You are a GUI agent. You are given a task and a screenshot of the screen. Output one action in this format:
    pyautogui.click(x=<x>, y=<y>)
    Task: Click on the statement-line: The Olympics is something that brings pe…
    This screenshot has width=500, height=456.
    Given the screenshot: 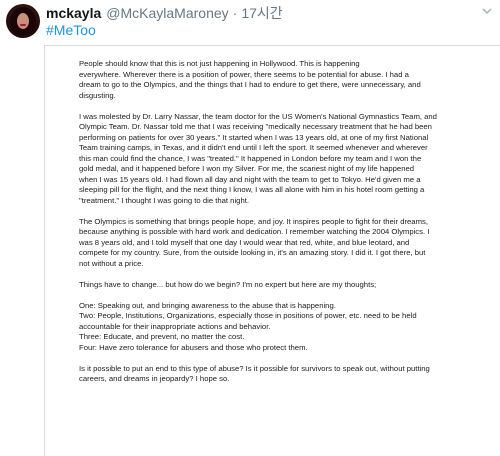 What is the action you would take?
    pyautogui.click(x=253, y=221)
    